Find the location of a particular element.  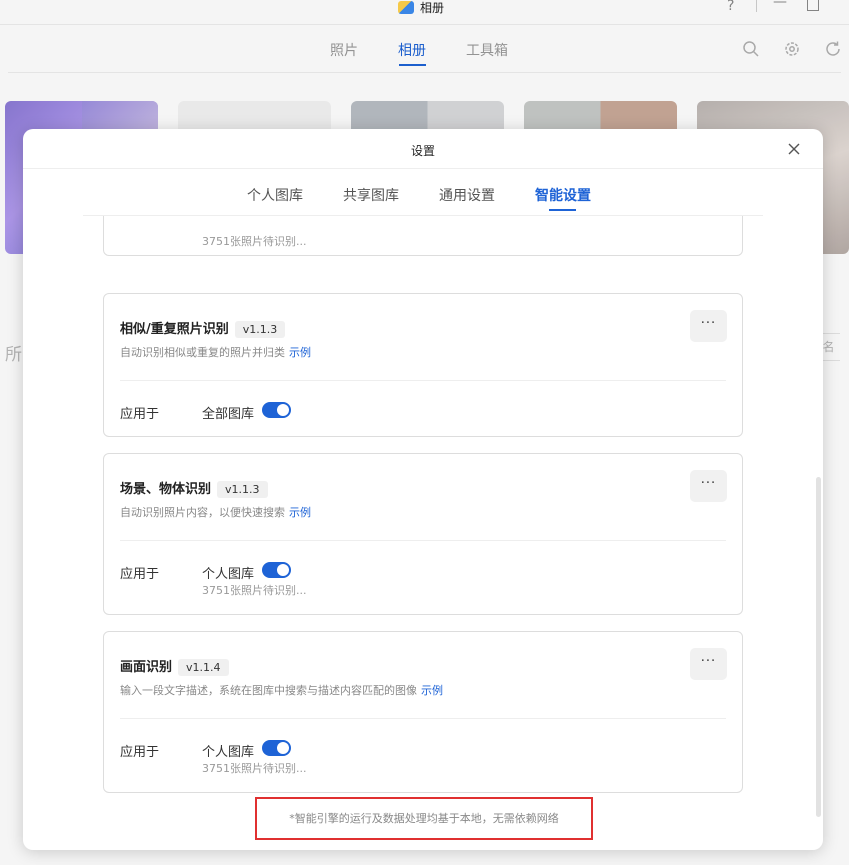

local-processing-note: *智能引擎的运行及数据处理均基于本地，无需依赖网络 is located at coordinates (424, 818).